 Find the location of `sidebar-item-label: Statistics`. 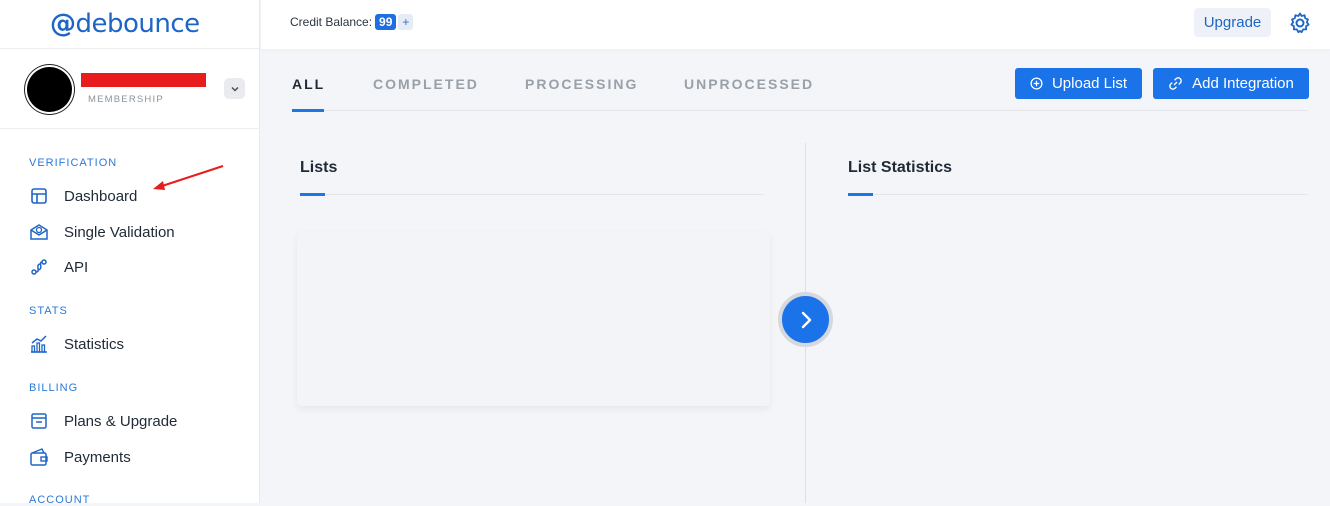

sidebar-item-label: Statistics is located at coordinates (94, 344).